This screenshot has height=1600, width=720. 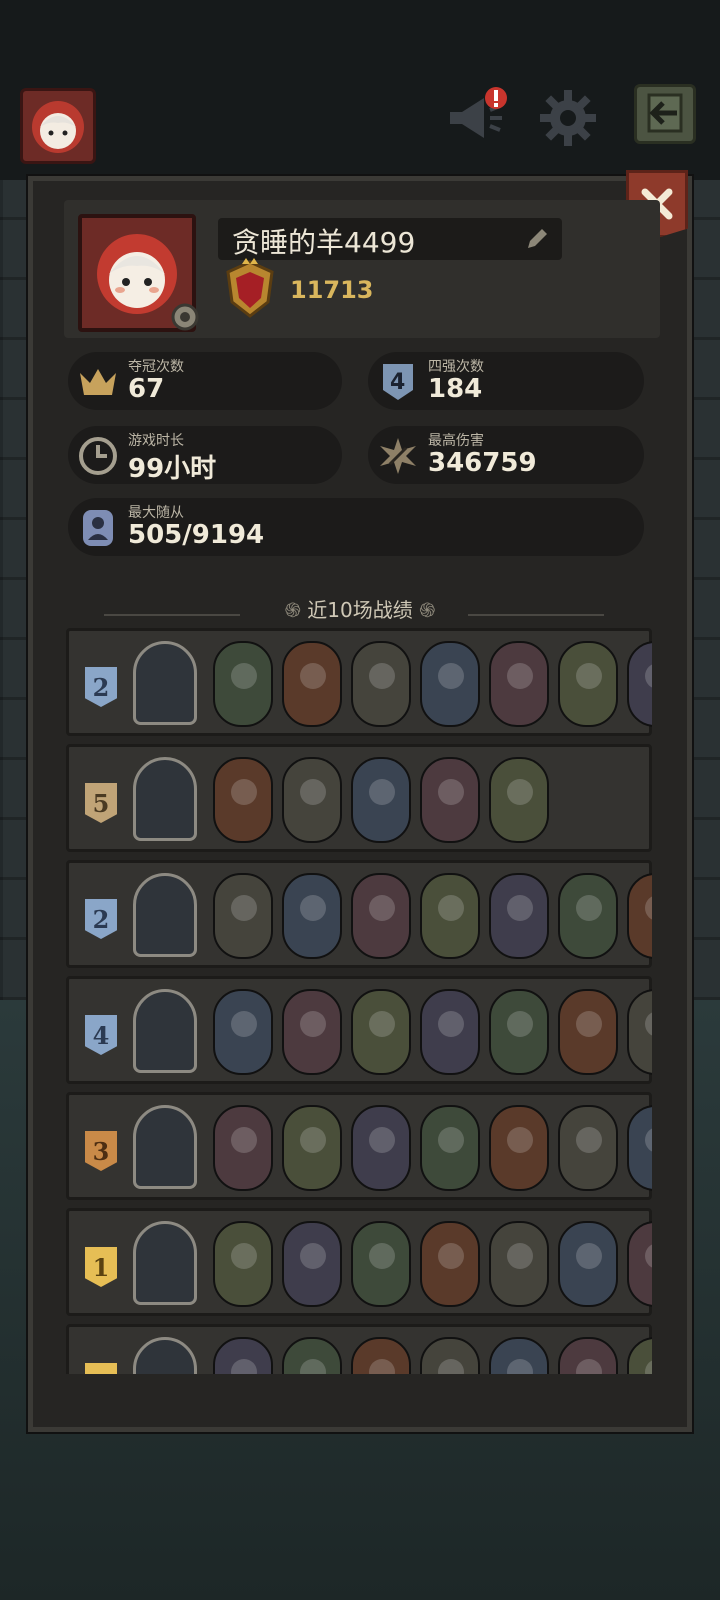 What do you see at coordinates (455, 389) in the screenshot?
I see `stat-value: 184` at bounding box center [455, 389].